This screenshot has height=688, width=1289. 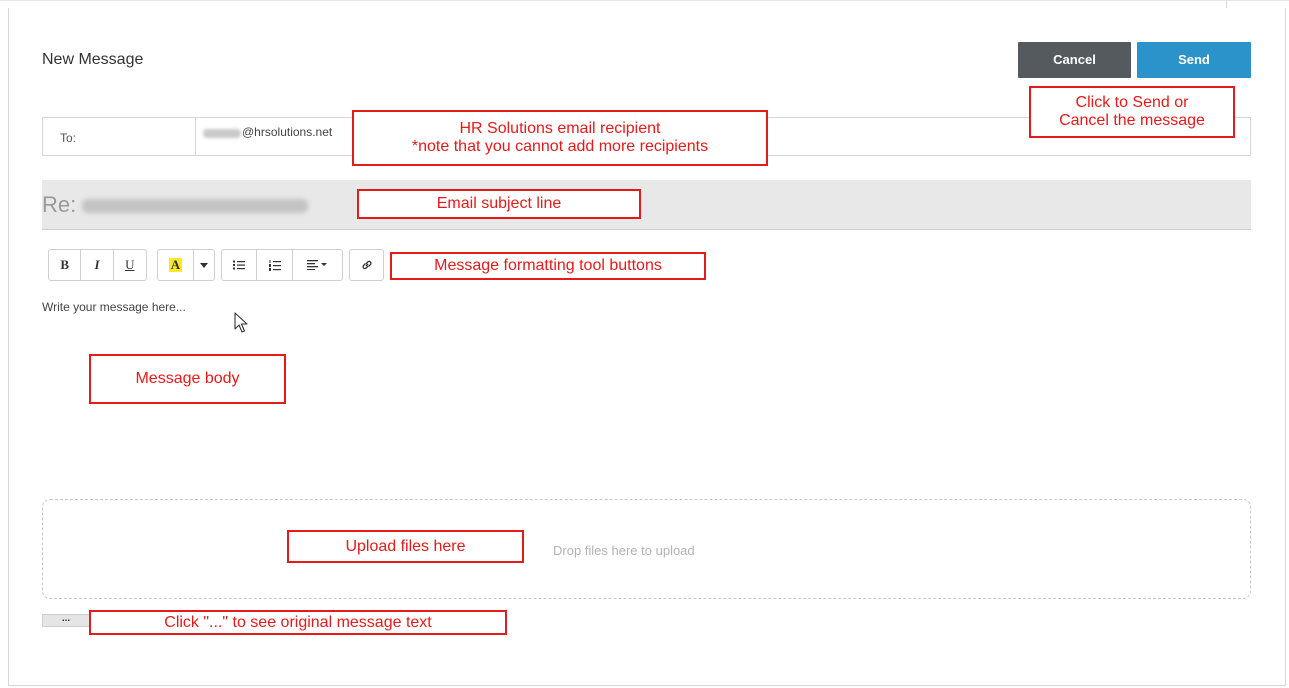 I want to click on subject-field: Re:, so click(x=646, y=205).